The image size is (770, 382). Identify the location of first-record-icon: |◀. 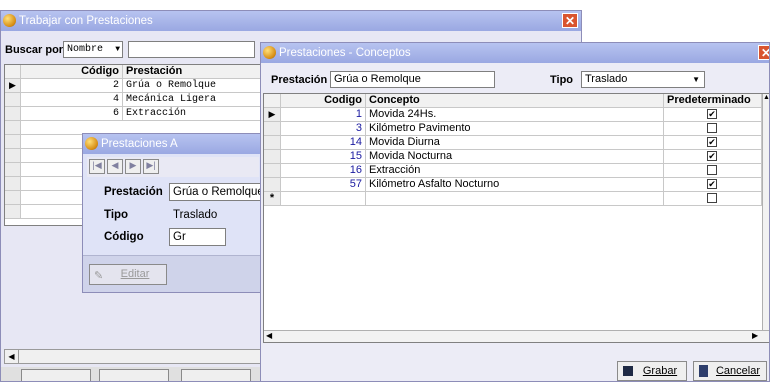
(97, 166).